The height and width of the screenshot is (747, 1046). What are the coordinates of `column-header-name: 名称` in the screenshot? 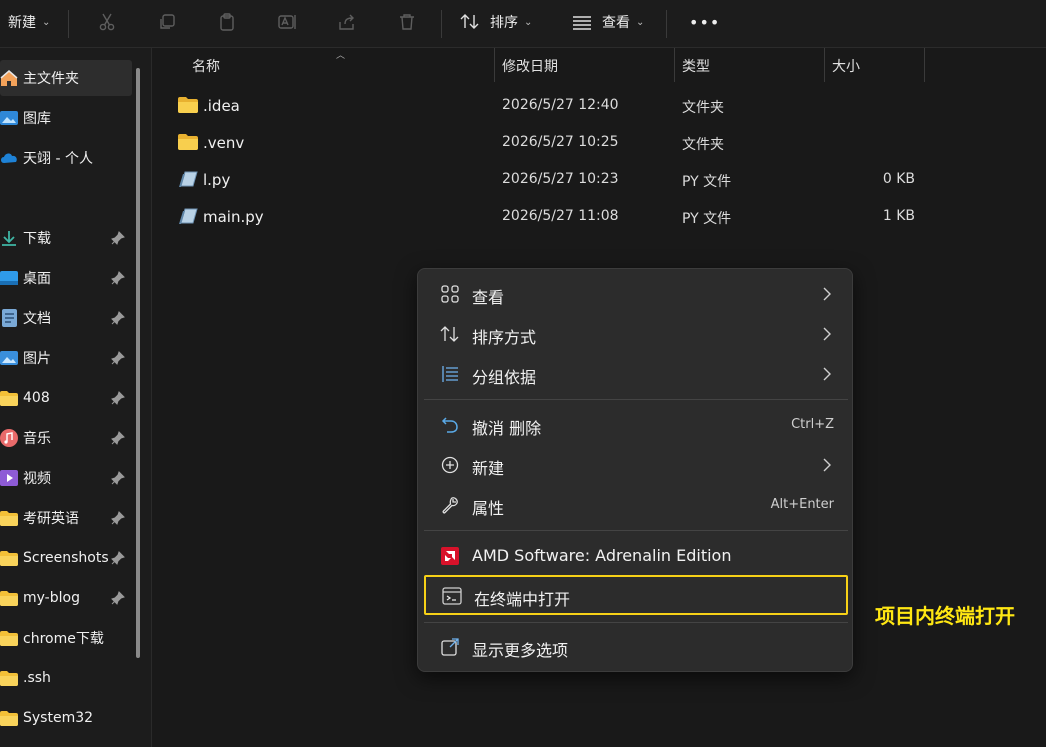 It's located at (206, 66).